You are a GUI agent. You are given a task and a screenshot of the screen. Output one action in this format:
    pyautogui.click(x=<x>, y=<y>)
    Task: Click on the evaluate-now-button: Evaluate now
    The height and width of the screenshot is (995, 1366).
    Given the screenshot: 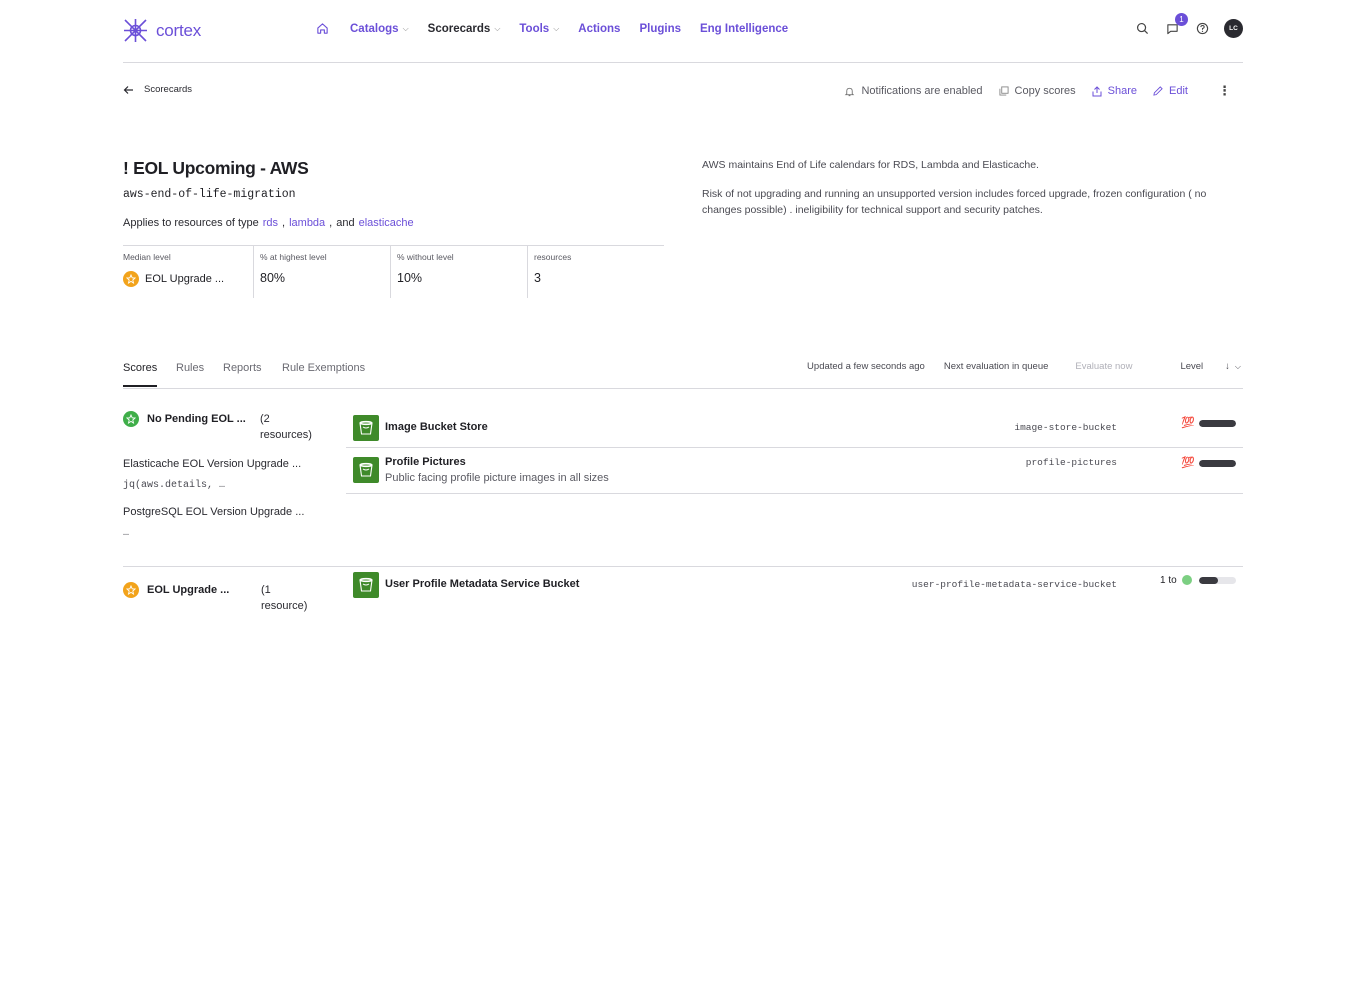 What is the action you would take?
    pyautogui.click(x=1103, y=366)
    